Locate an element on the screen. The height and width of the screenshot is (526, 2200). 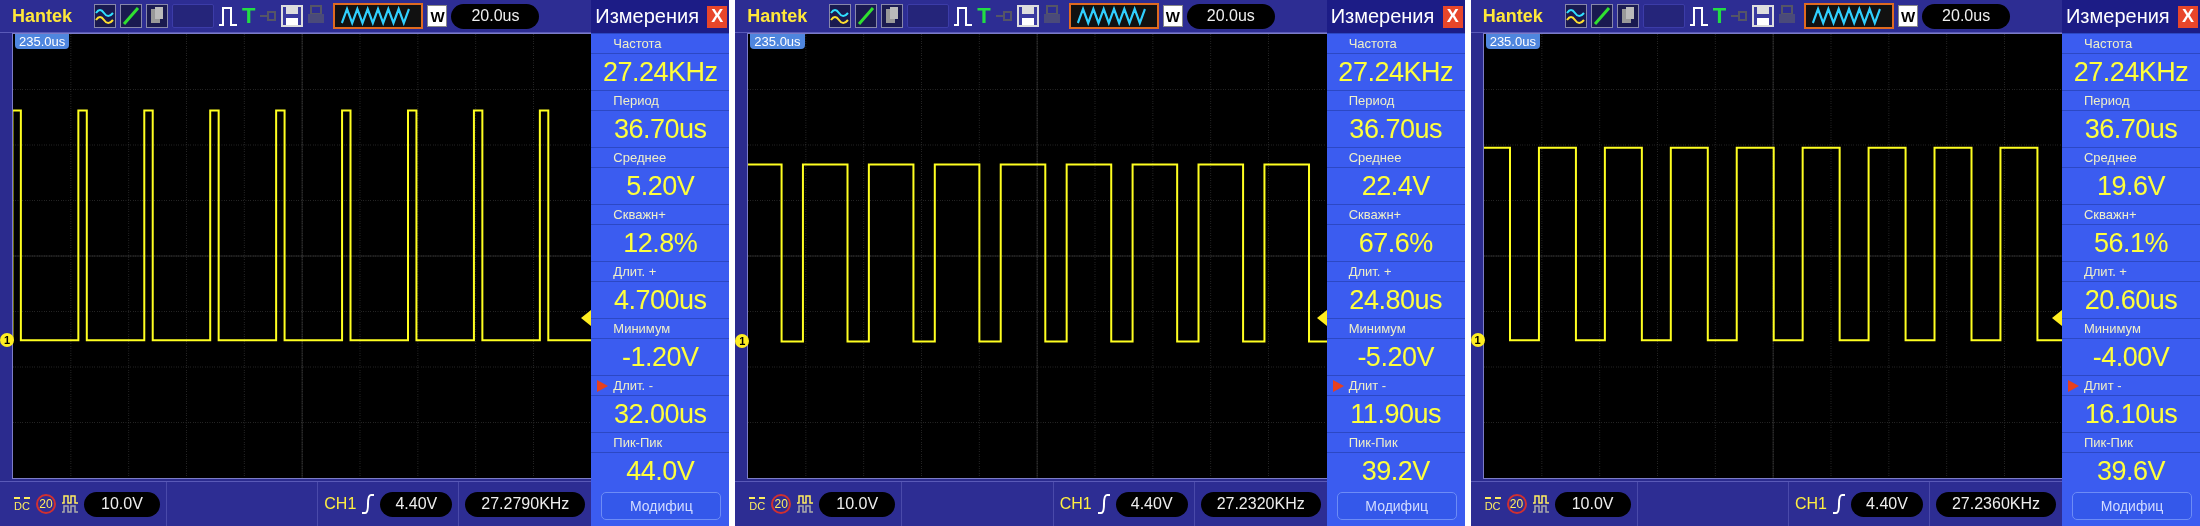
measurement-value: 22.4V is located at coordinates (1395, 185).